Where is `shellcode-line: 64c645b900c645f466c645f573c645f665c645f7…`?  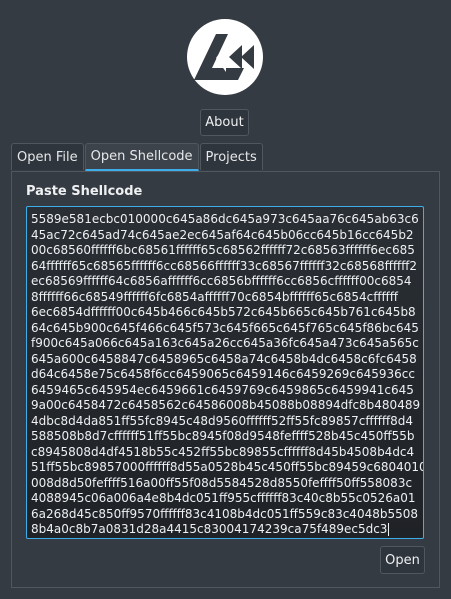
shellcode-line: 64c645b900c645f466c645f573c645f665c645f7… is located at coordinates (225, 327).